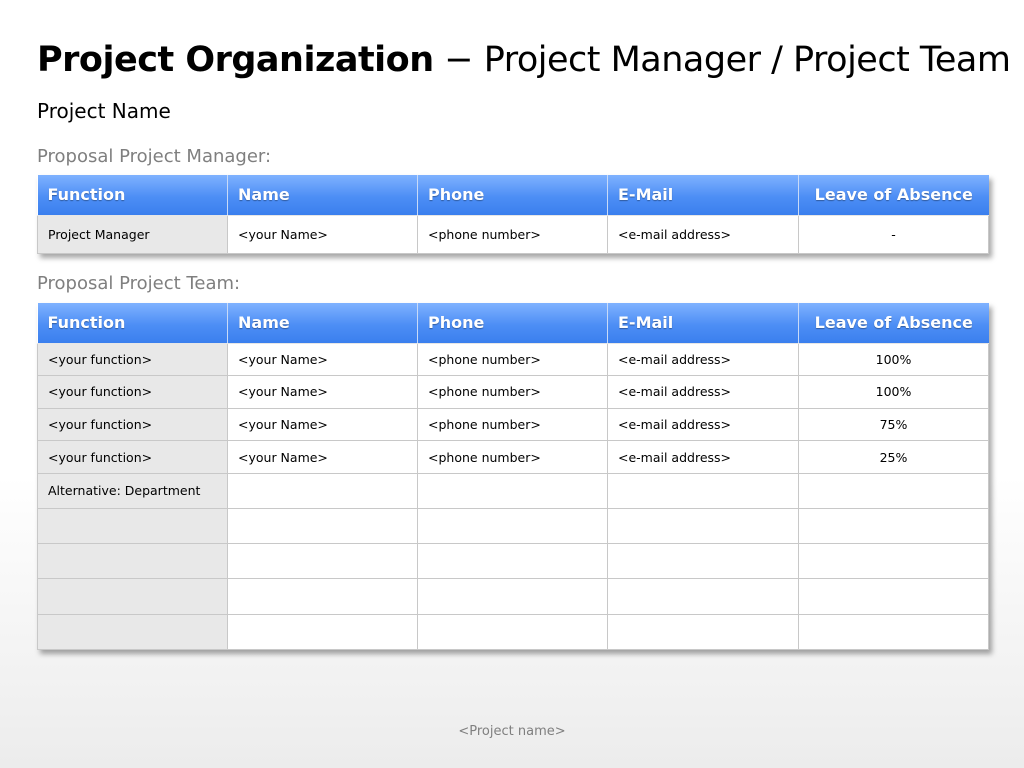 The width and height of the screenshot is (1024, 768). Describe the element at coordinates (893, 234) in the screenshot. I see `cell-leave: -` at that location.